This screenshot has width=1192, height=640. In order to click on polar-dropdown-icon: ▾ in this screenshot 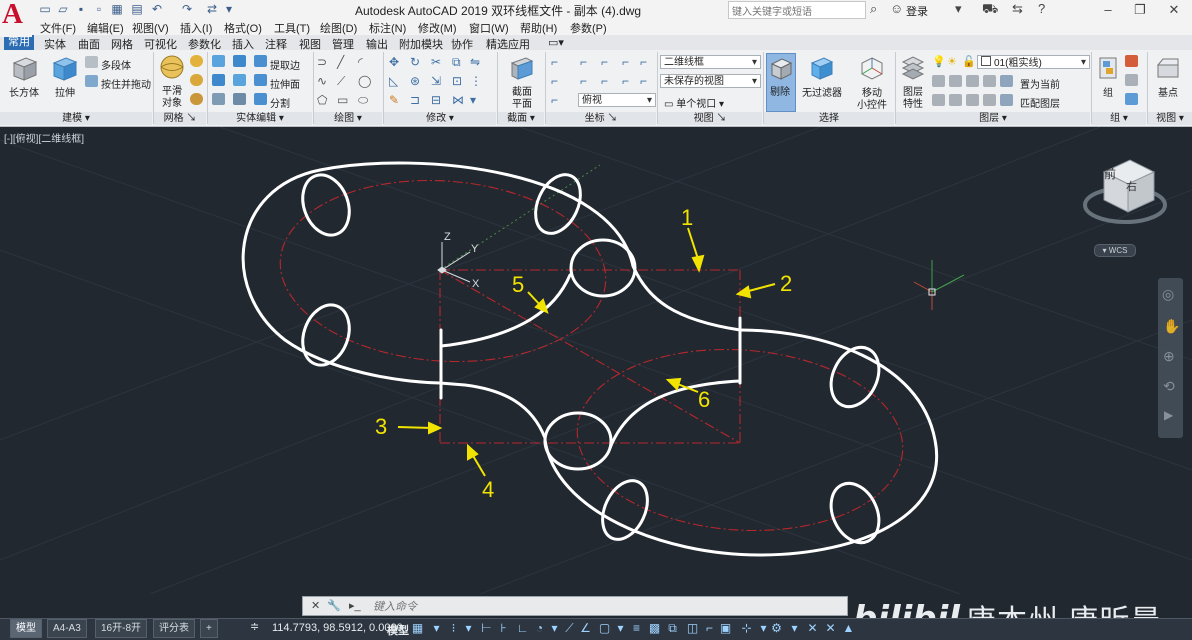, I will do `click(554, 628)`.